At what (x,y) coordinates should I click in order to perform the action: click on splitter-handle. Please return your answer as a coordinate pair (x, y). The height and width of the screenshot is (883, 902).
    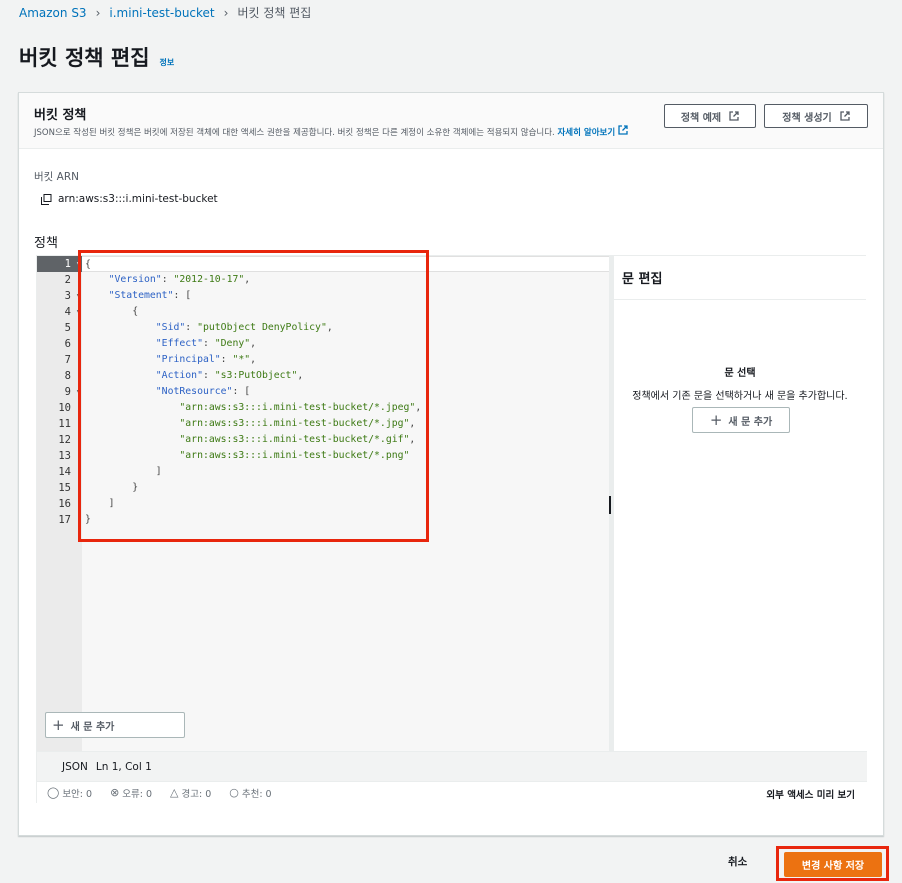
    Looking at the image, I should click on (610, 505).